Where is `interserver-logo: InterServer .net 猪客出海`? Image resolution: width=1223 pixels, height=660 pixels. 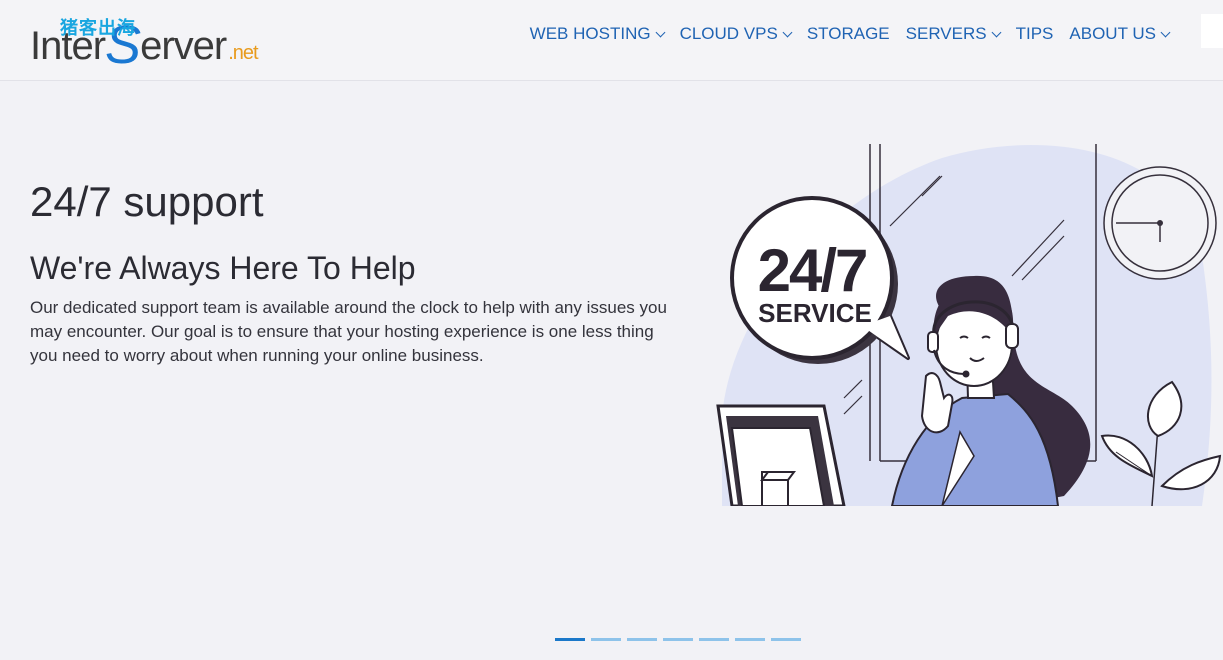
interserver-logo: InterServer .net 猪客出海 is located at coordinates (155, 39).